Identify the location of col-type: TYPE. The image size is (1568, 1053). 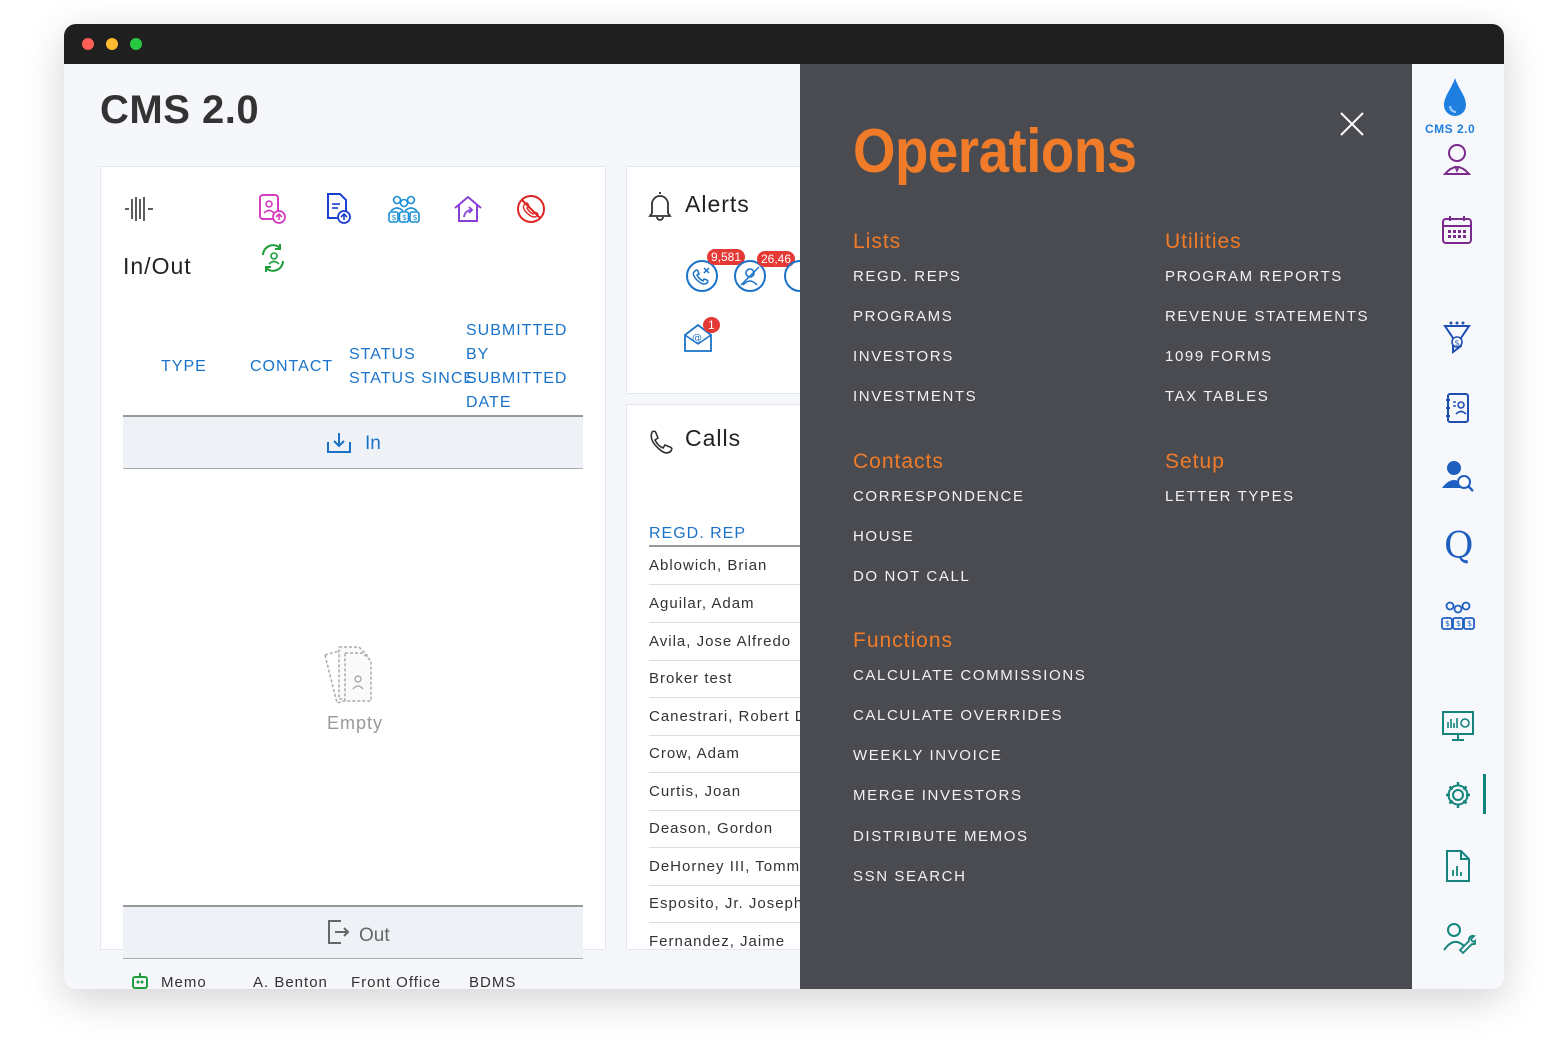
(184, 367).